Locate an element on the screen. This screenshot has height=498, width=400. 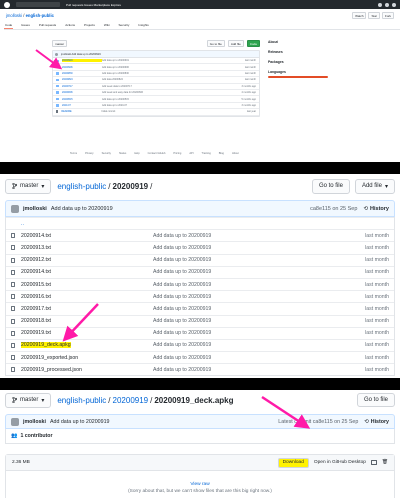
file-name-link: 20200917.txt is located at coordinates (36, 309).